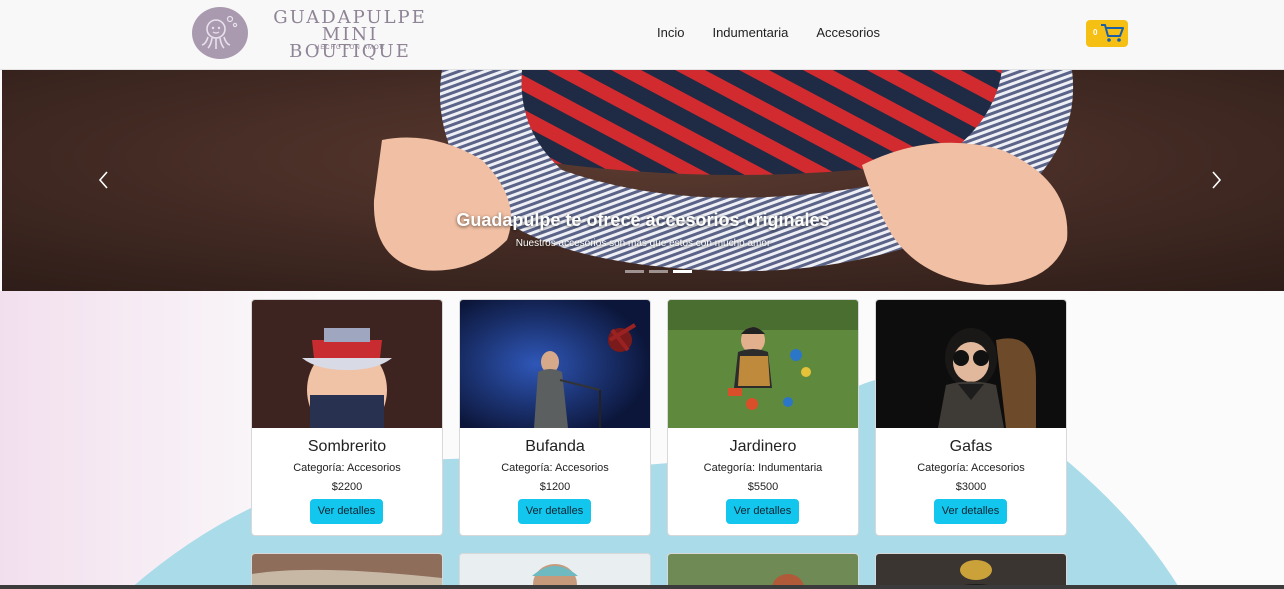 The height and width of the screenshot is (589, 1284). Describe the element at coordinates (349, 48) in the screenshot. I see `brand-tagline: HECHO CON AMOR` at that location.